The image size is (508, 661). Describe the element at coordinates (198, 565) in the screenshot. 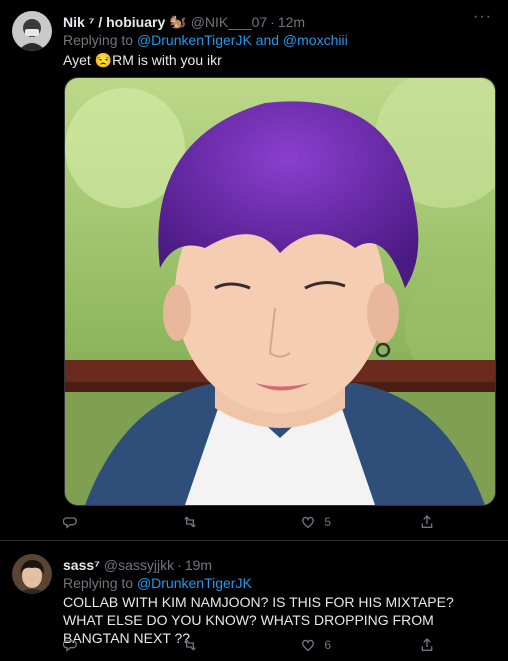

I see `timestamp: 19m` at that location.